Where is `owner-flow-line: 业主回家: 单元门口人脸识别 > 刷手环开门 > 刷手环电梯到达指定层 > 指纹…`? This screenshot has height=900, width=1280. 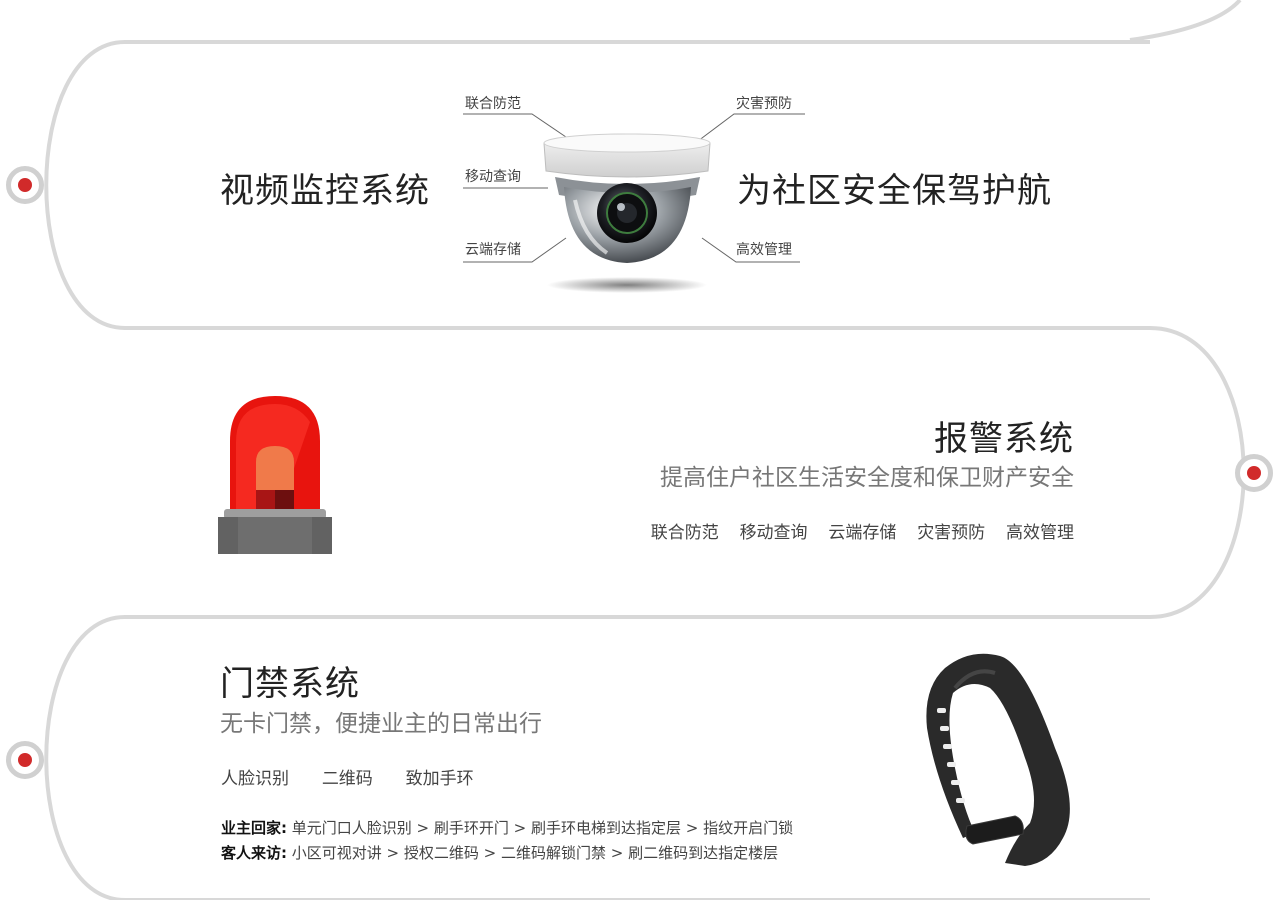
owner-flow-line: 业主回家: 单元门口人脸识别 > 刷手环开门 > 刷手环电梯到达指定层 > 指纹… is located at coordinates (507, 827).